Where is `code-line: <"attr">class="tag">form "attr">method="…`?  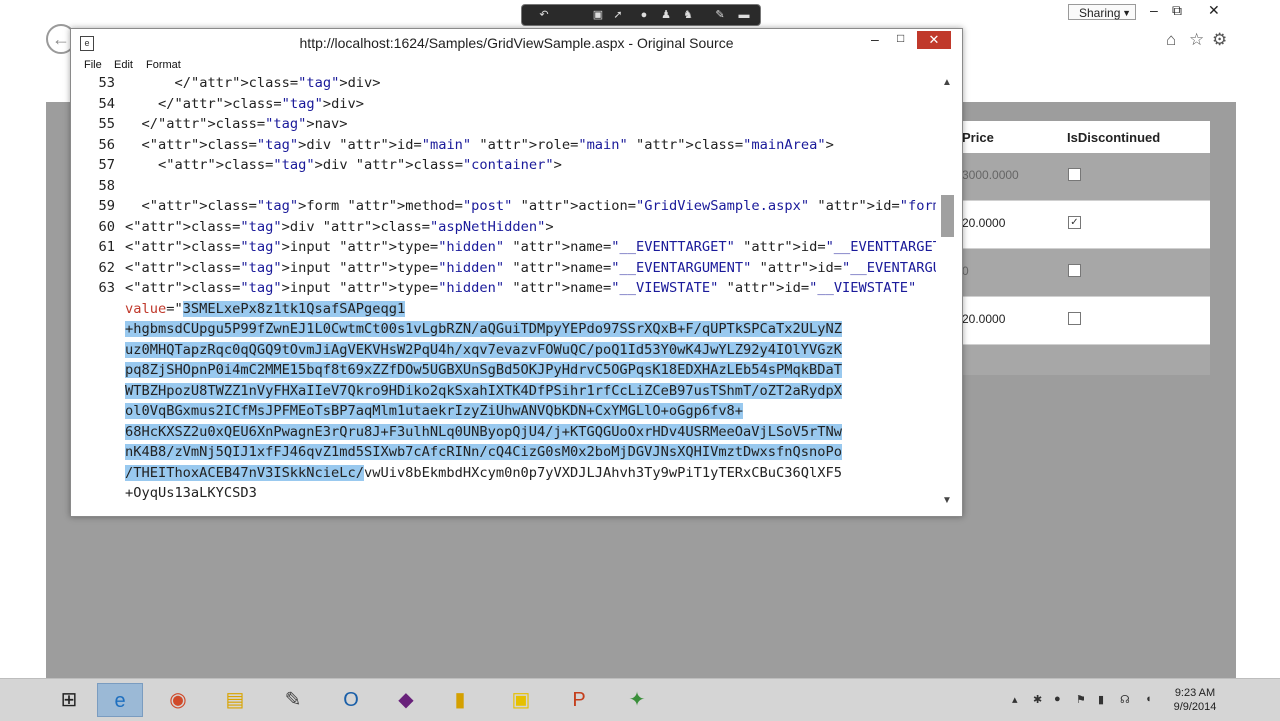
code-line: <"attr">class="tag">form "attr">method="… is located at coordinates (539, 206).